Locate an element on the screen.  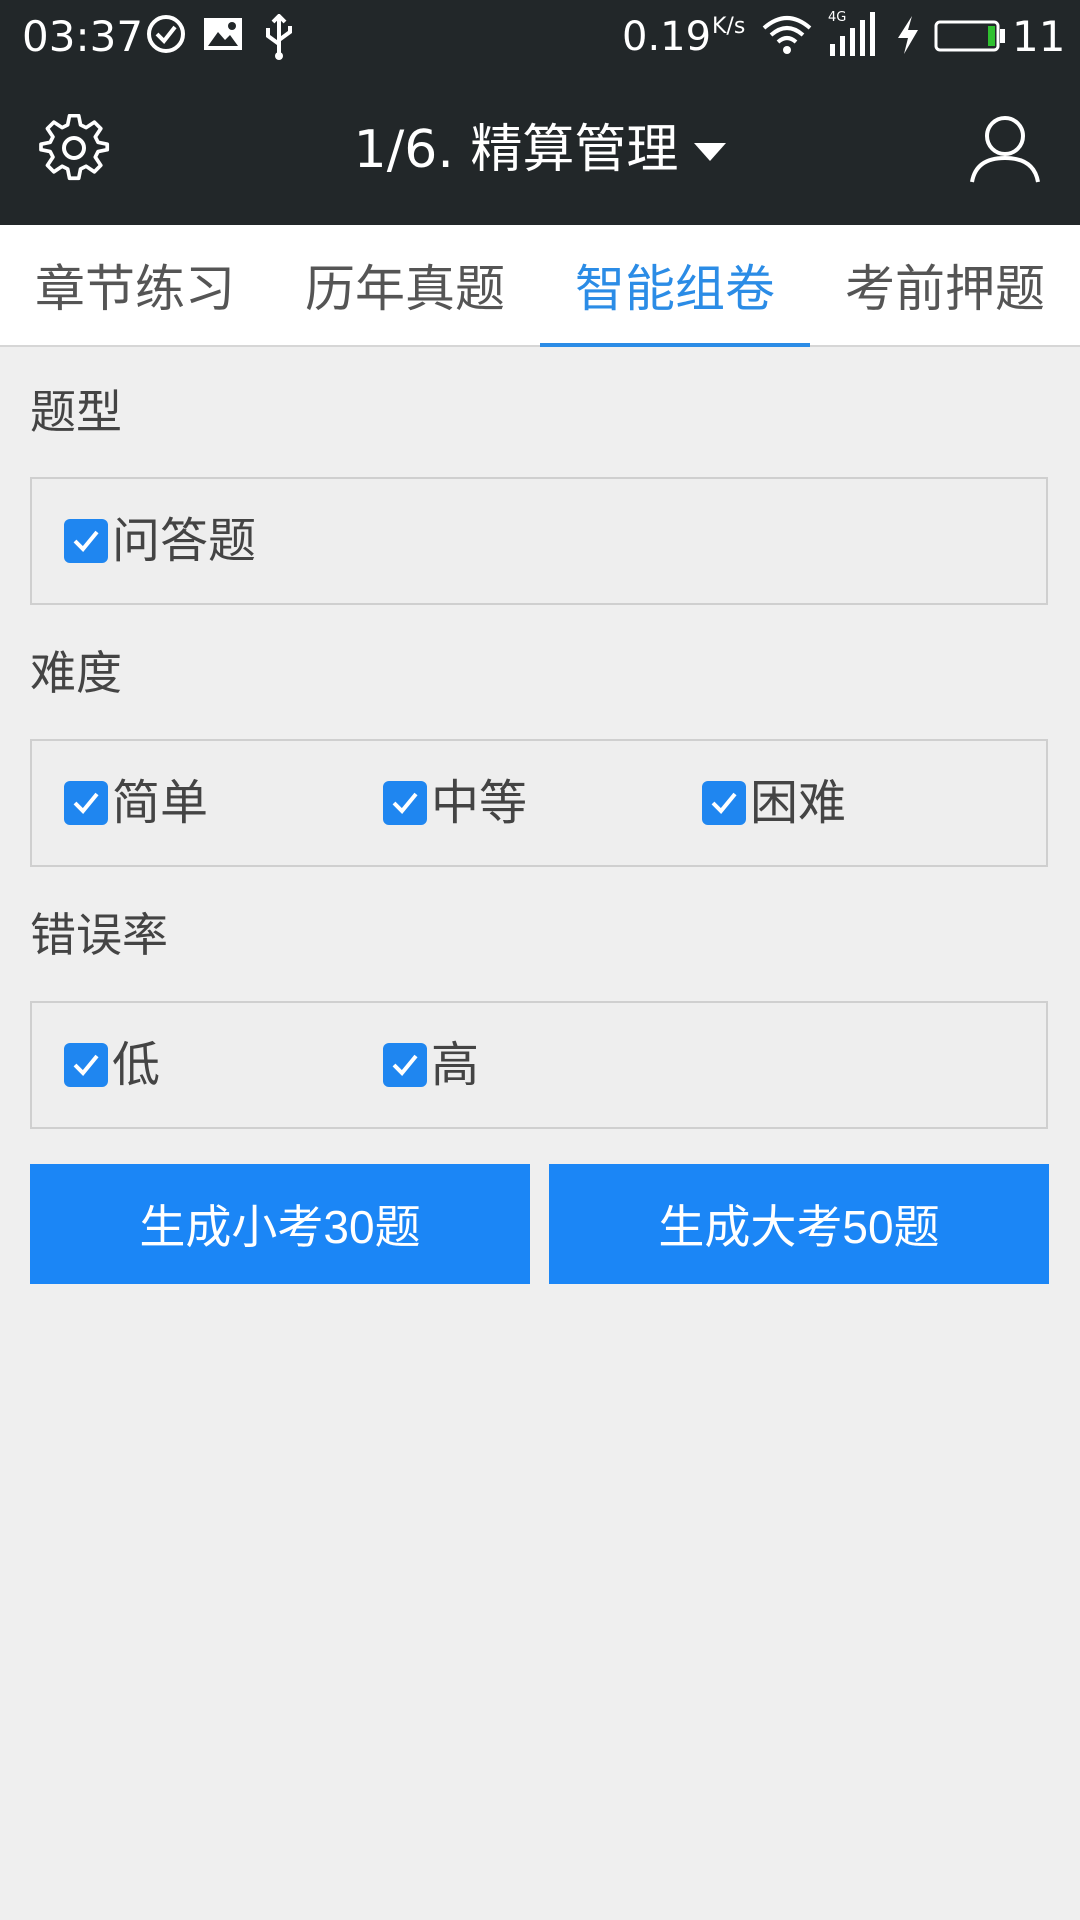
check-circle-icon is located at coordinates (166, 36).